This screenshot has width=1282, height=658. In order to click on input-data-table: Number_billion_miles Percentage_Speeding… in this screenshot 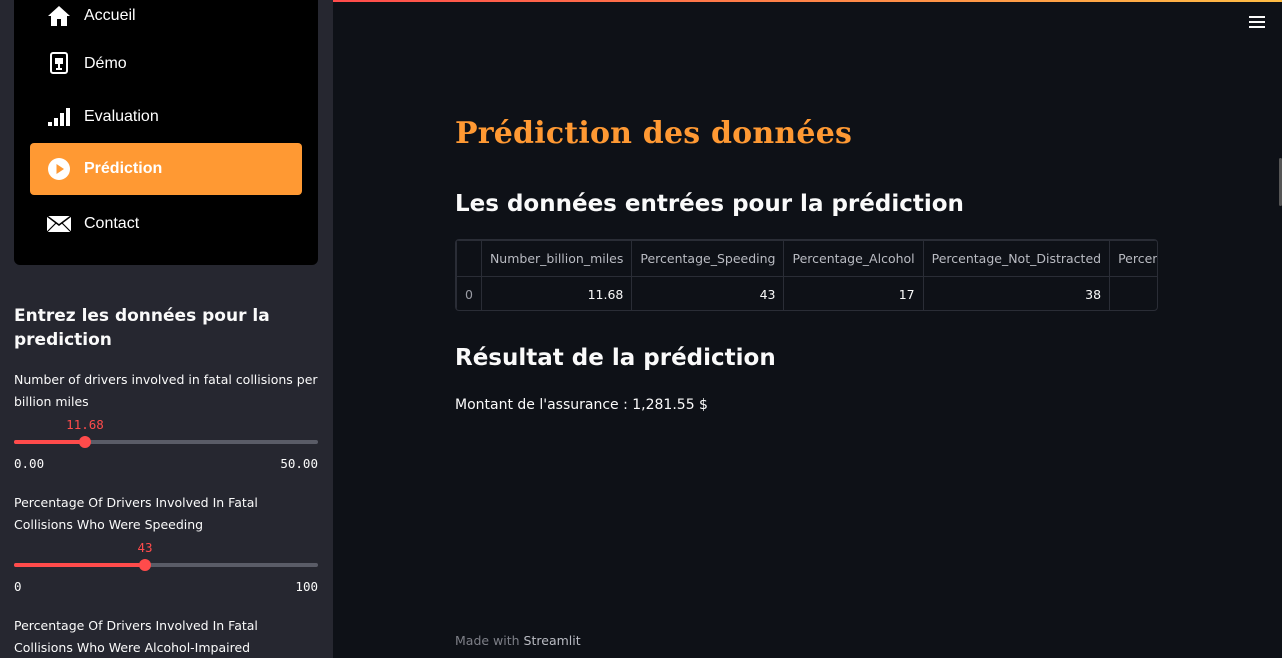, I will do `click(806, 275)`.